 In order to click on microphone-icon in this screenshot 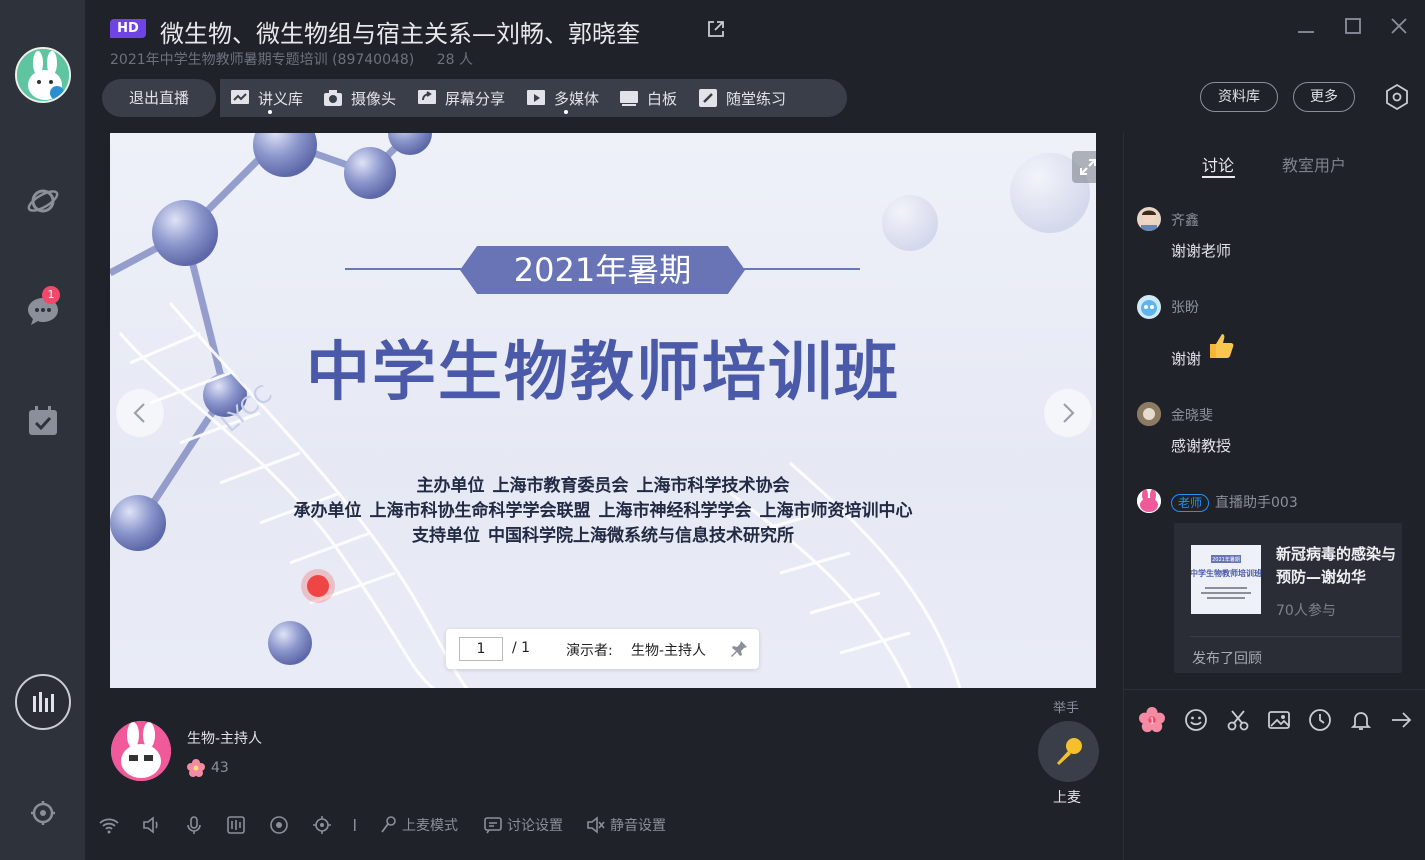, I will do `click(1069, 751)`.